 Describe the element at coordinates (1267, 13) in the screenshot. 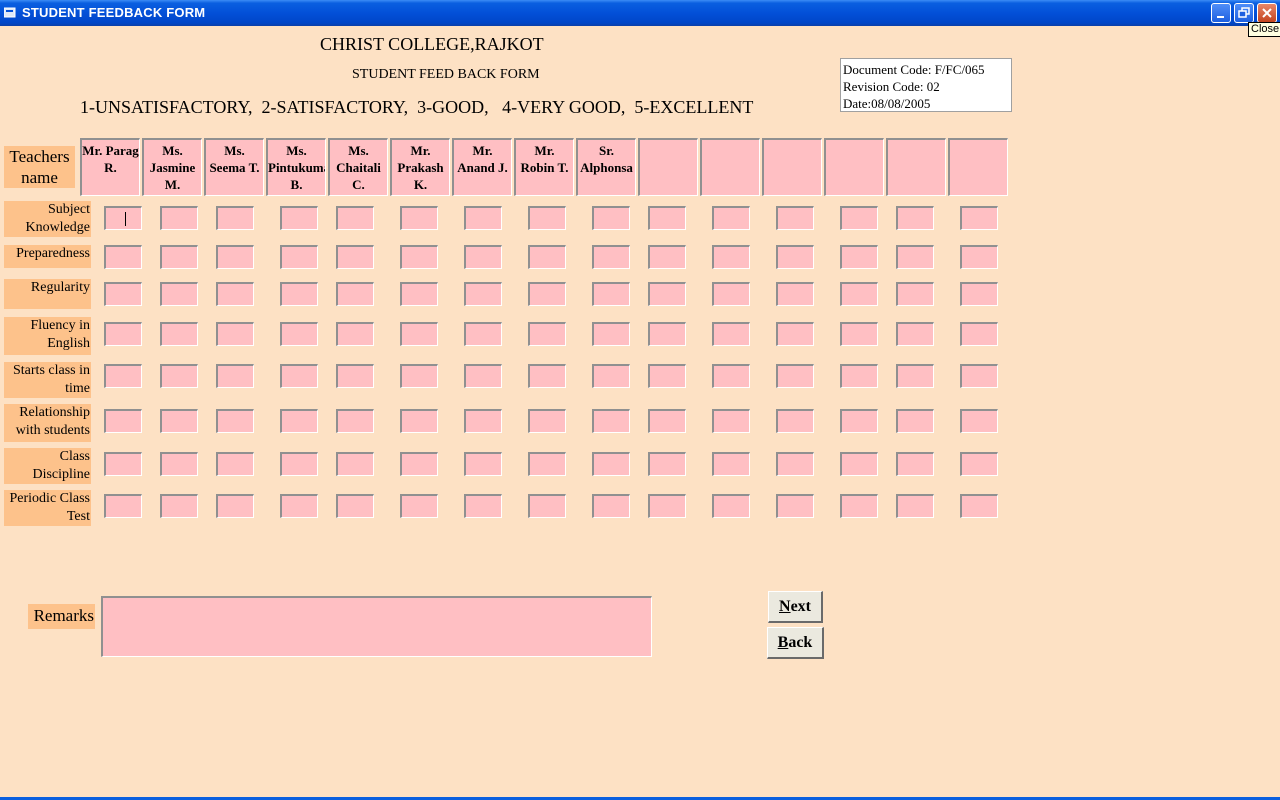

I see `close-button` at that location.